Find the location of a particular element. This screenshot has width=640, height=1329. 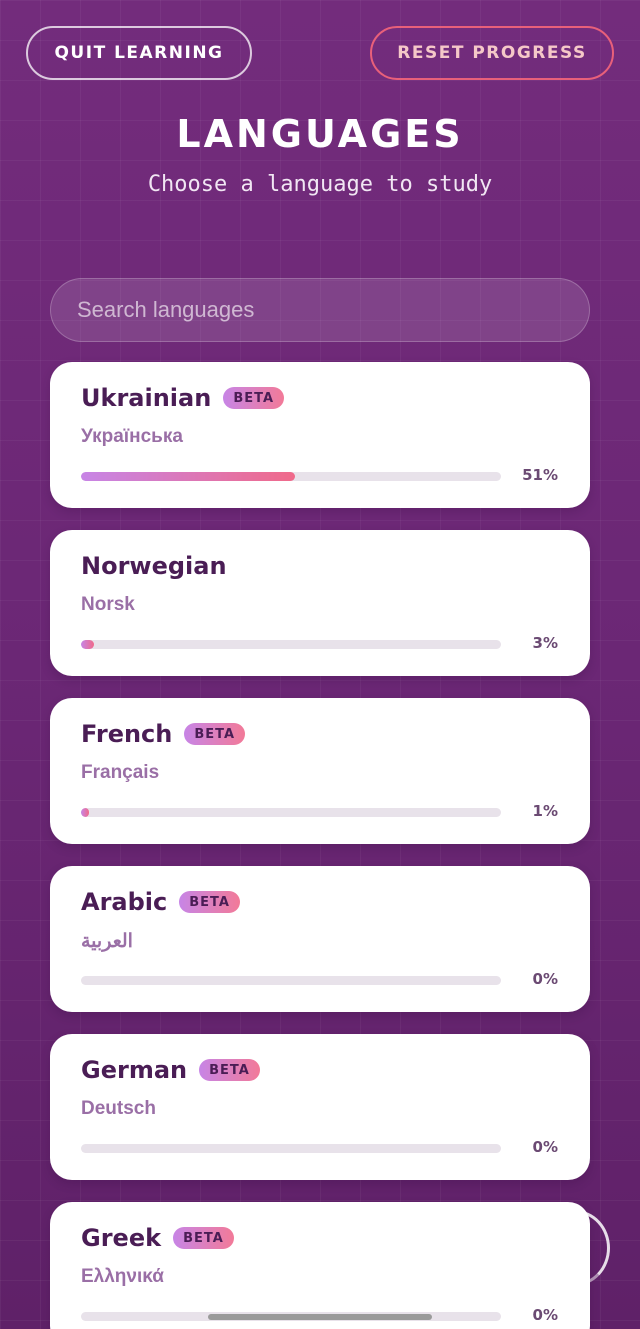

language-name: Norwegian is located at coordinates (154, 566).